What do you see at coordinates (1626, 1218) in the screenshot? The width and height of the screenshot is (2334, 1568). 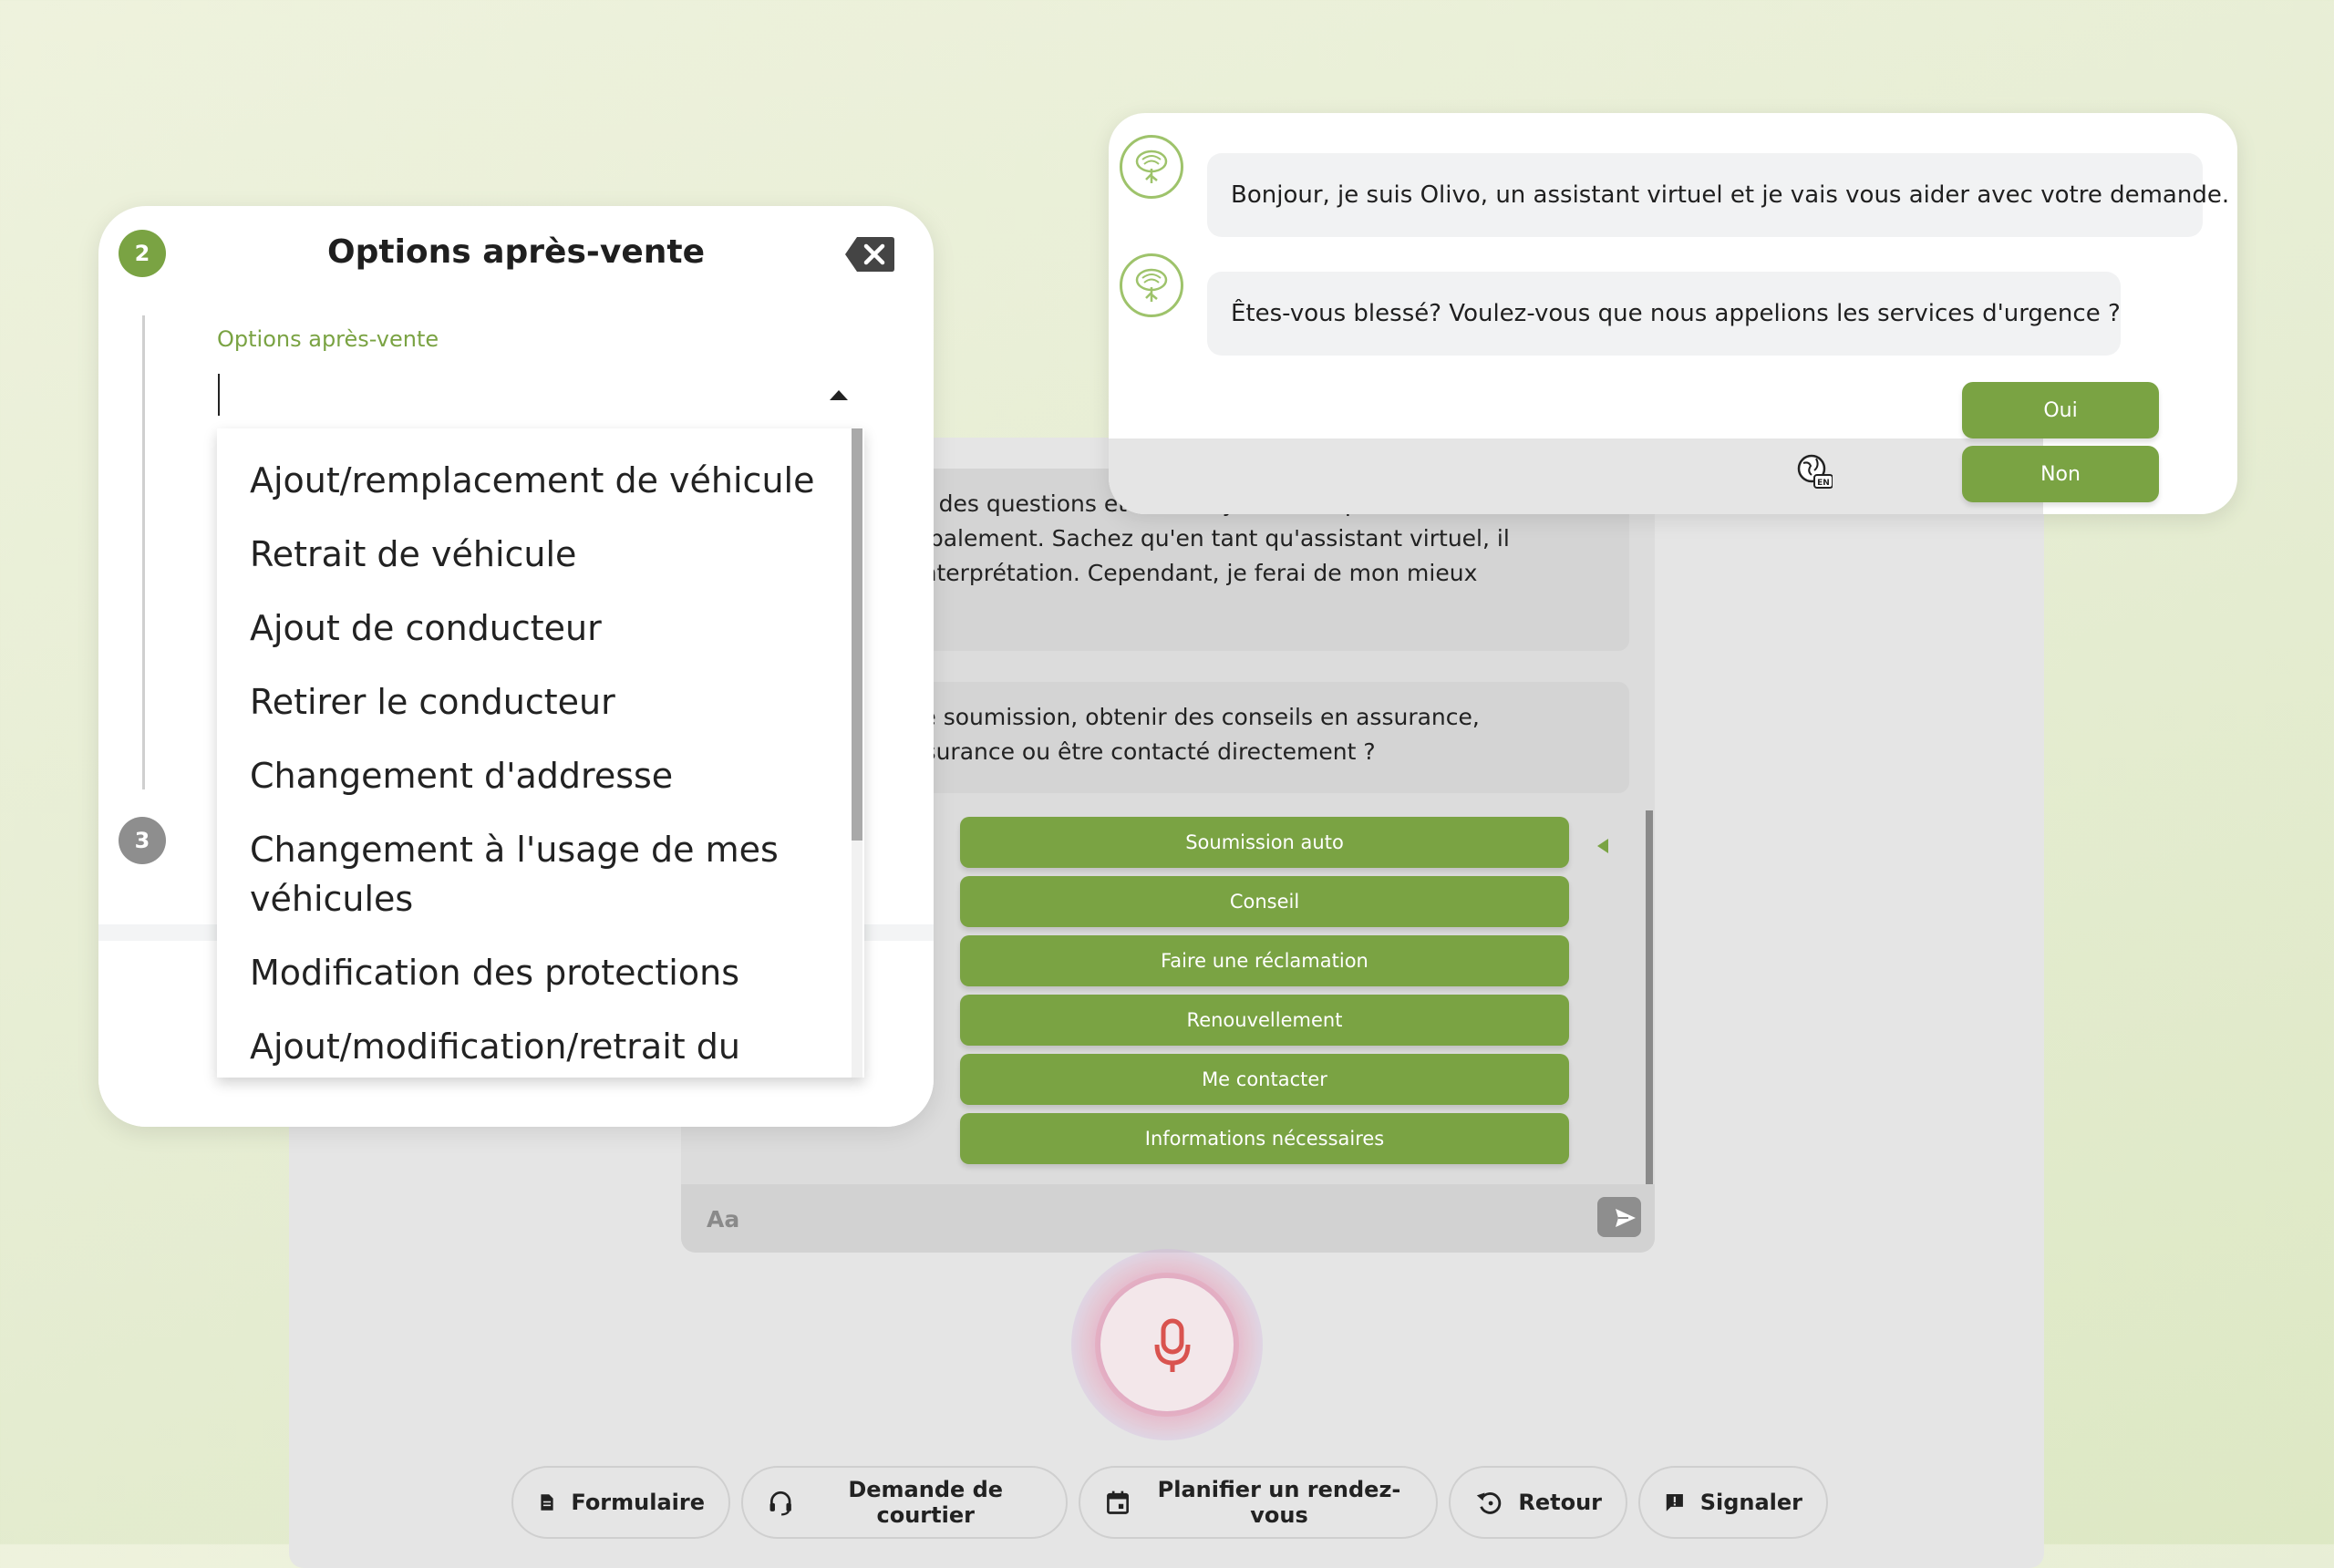 I see `send-icon` at bounding box center [1626, 1218].